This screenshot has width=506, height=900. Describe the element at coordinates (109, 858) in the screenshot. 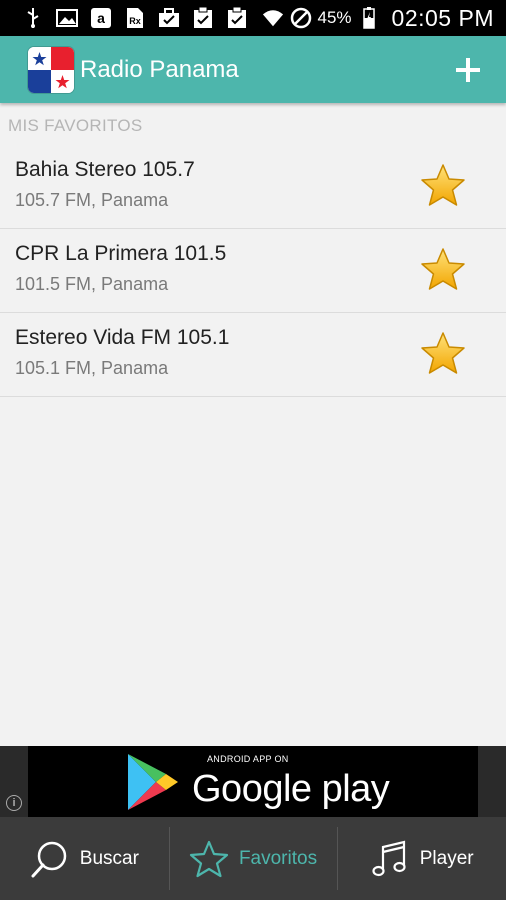

I see `tab-label: Buscar` at that location.